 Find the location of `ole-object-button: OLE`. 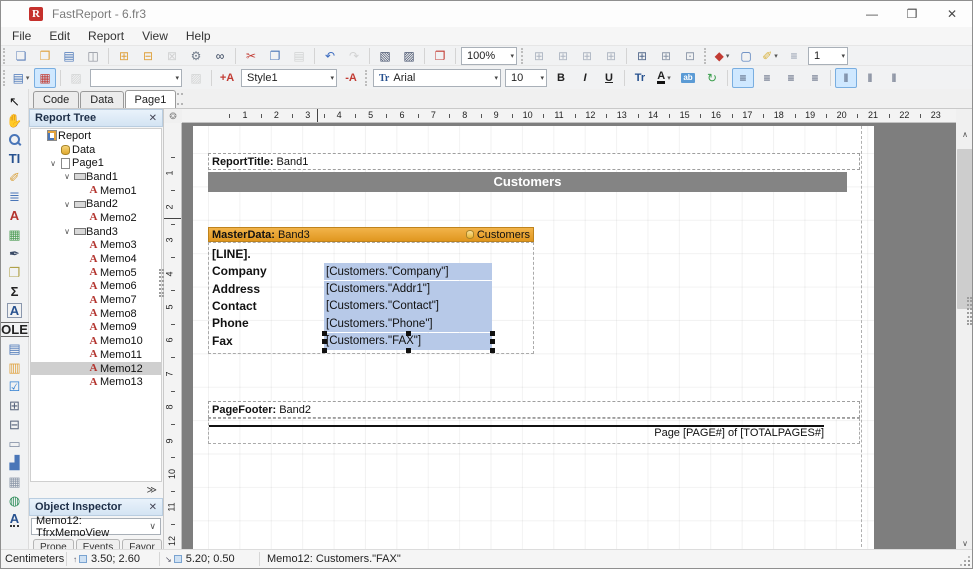

ole-object-button: OLE is located at coordinates (15, 329).